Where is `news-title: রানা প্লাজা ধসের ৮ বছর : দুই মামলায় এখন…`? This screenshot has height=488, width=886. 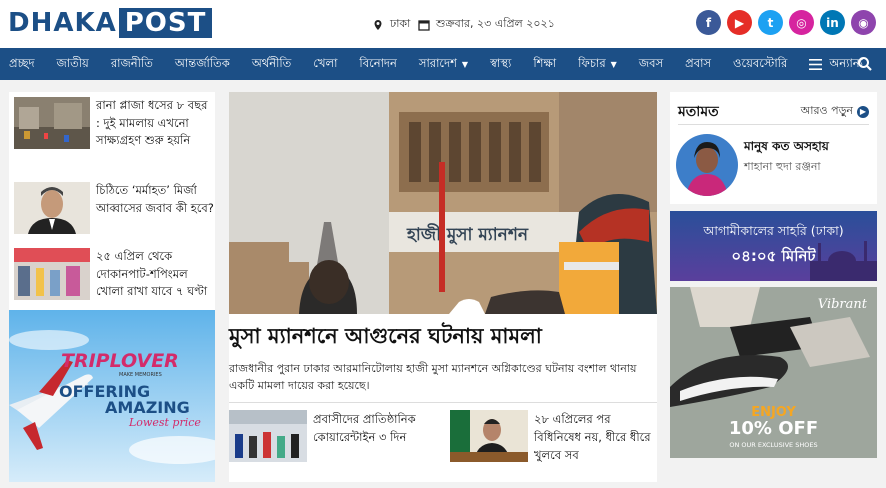
news-title: রানা প্লাজা ধসের ৮ বছর : দুই মামলায় এখন… is located at coordinates (155, 123).